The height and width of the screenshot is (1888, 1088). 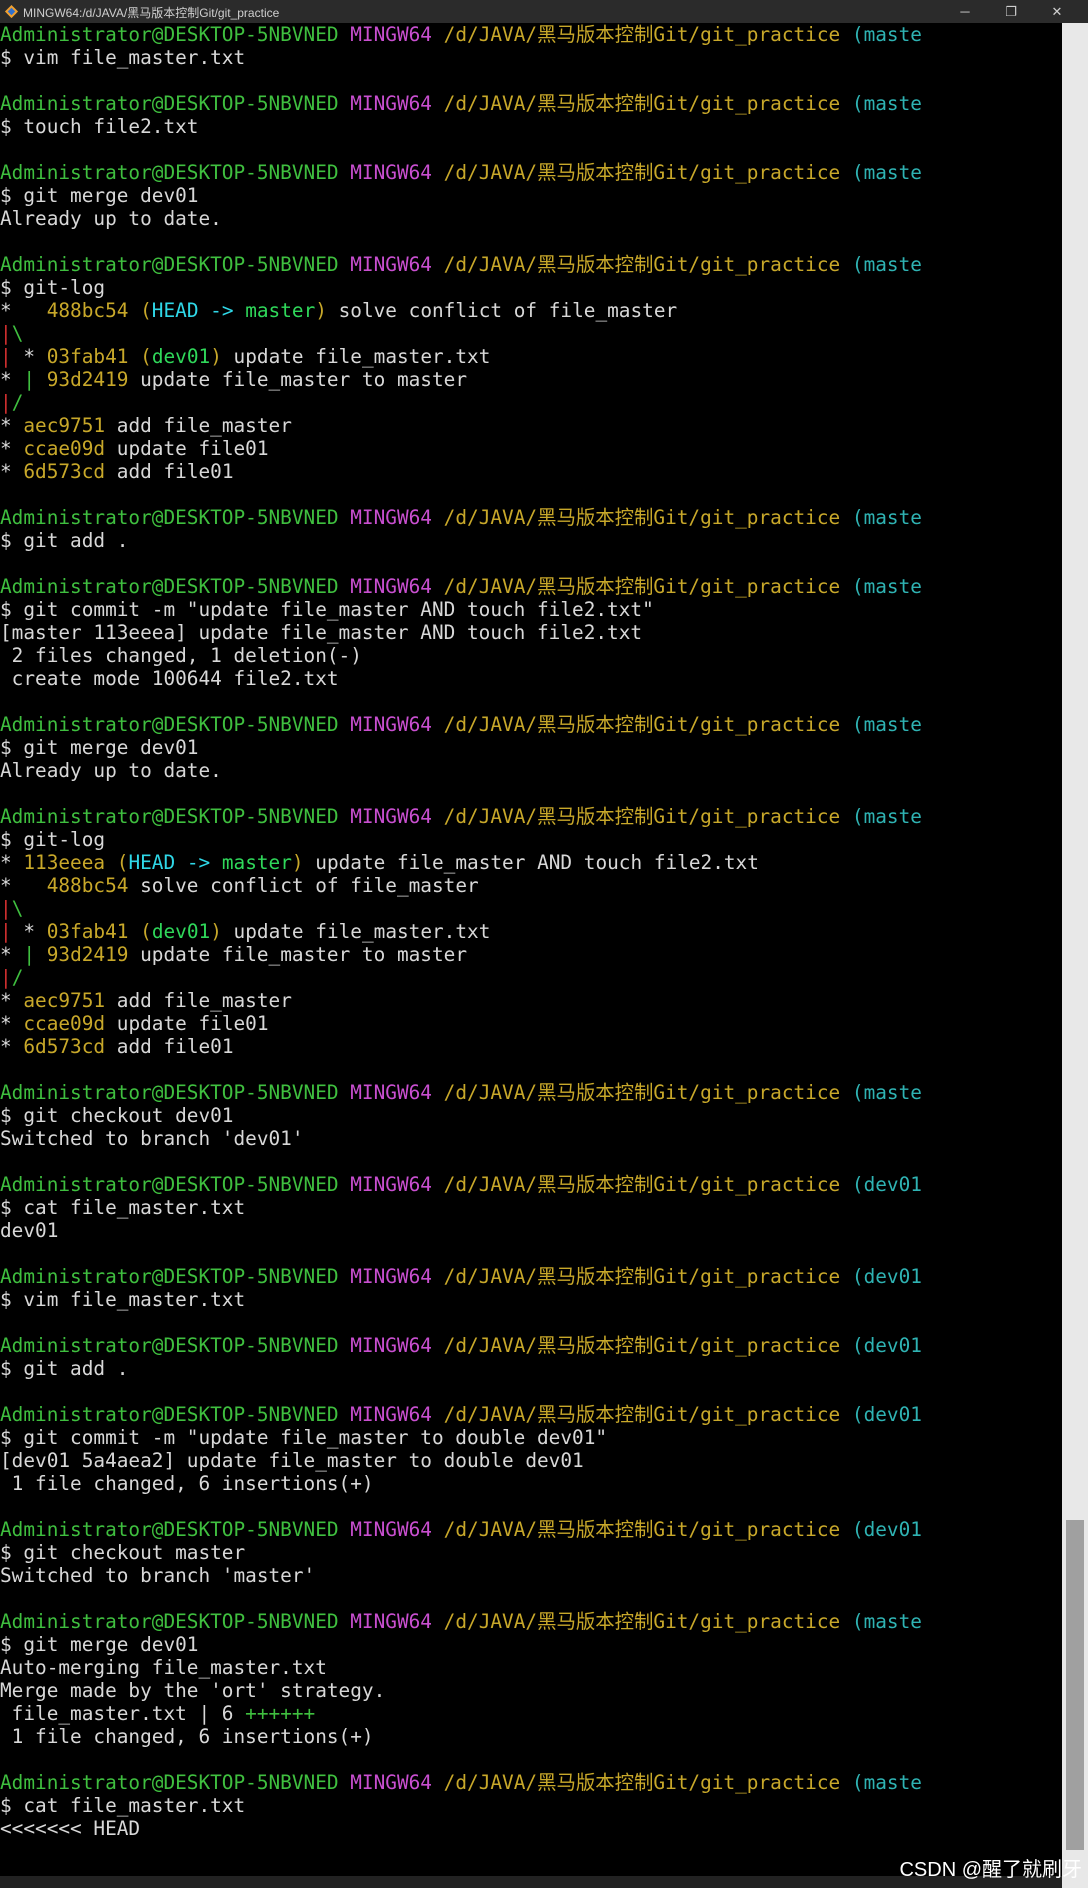 I want to click on window-title: MINGW64:/d/JAVA/黑马版本控制Git/git_practice, so click(x=151, y=13).